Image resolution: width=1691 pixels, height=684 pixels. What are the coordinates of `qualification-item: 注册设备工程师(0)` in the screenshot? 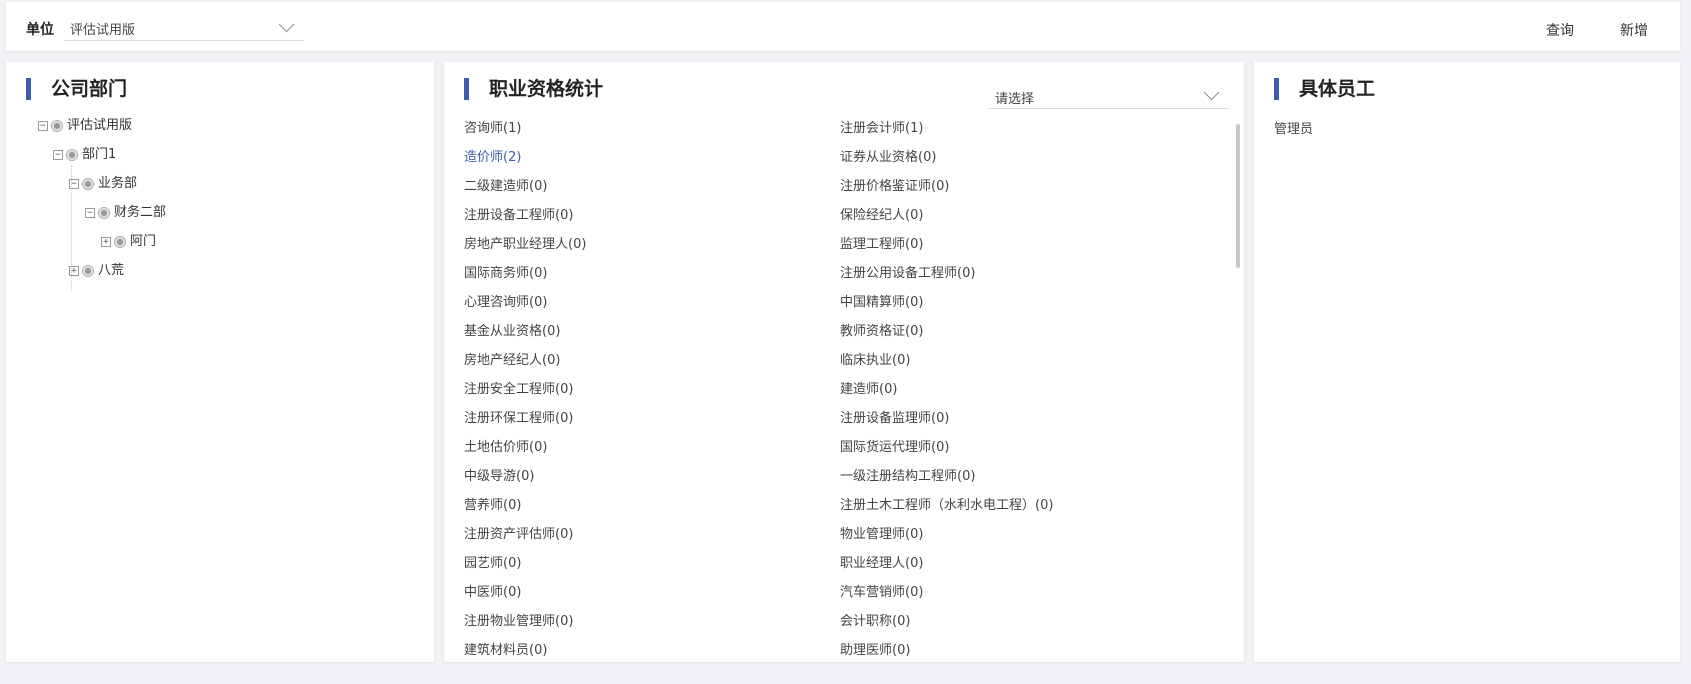 It's located at (525, 221).